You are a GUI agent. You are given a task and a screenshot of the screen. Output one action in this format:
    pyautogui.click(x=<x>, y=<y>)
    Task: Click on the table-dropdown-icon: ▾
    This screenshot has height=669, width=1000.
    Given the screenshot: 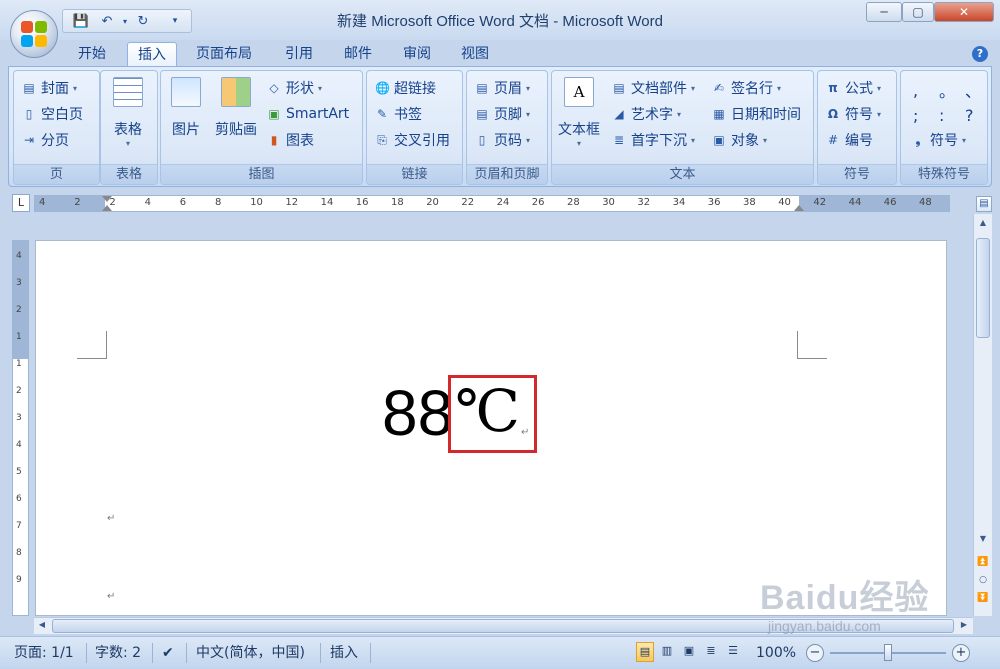 What is the action you would take?
    pyautogui.click(x=127, y=143)
    